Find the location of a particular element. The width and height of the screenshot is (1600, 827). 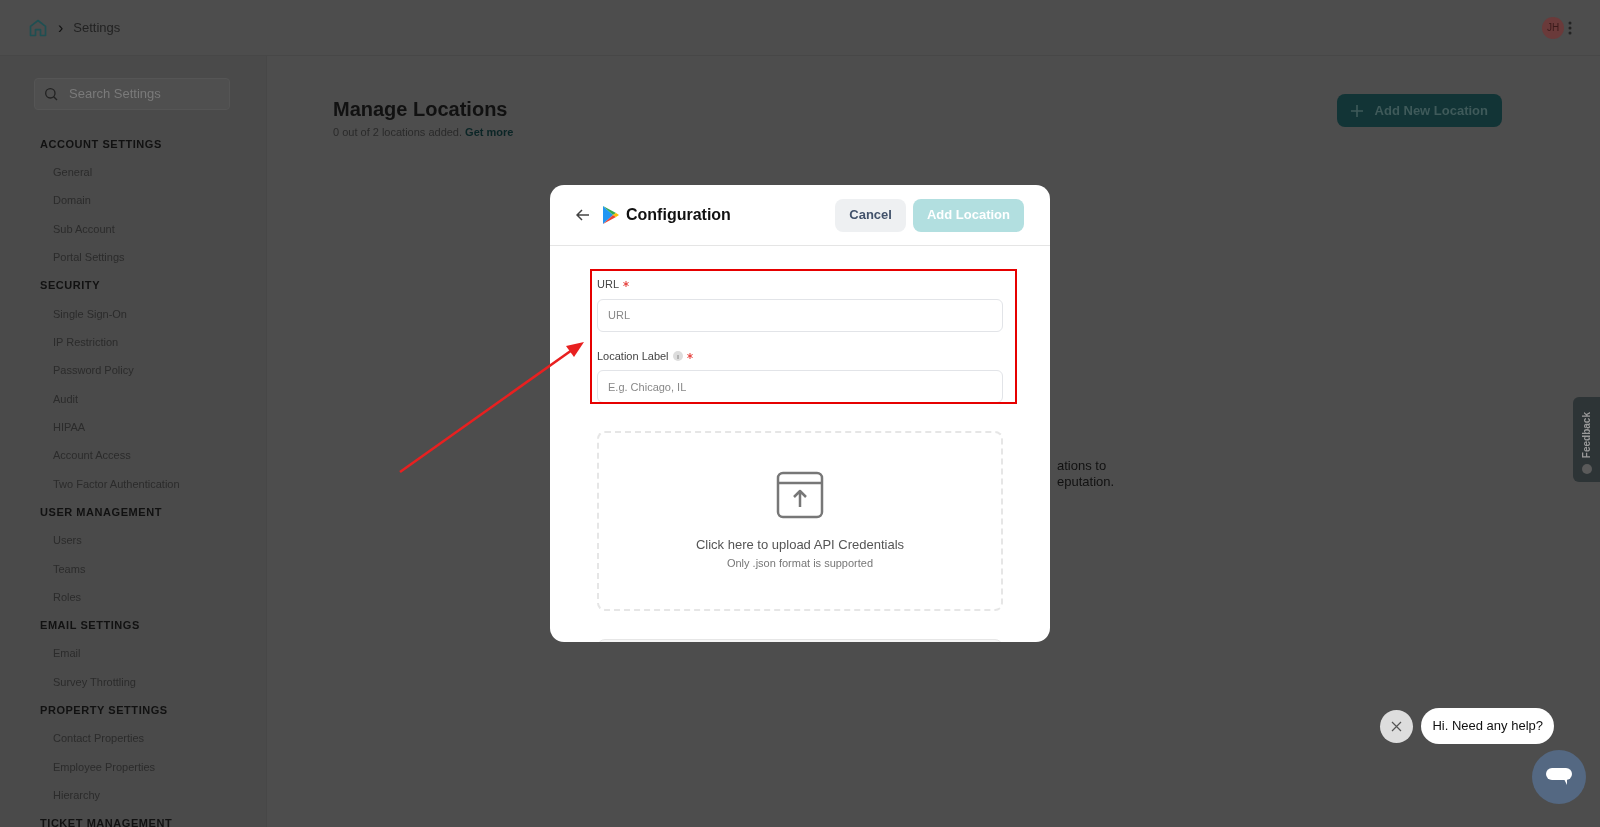

input-field: URL is located at coordinates (800, 315).